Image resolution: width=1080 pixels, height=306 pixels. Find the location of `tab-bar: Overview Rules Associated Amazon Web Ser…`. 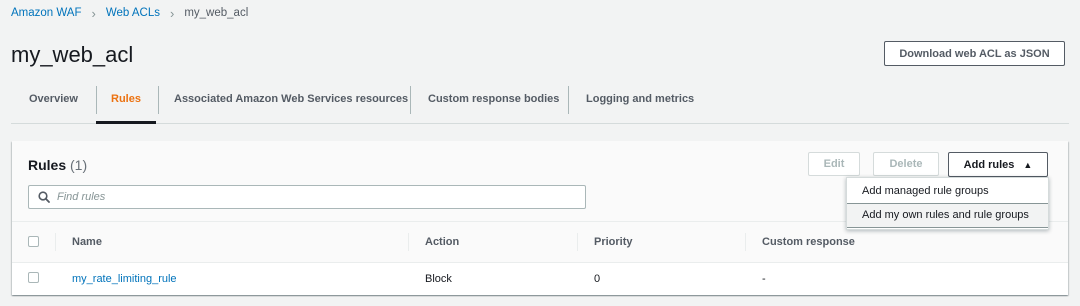

tab-bar: Overview Rules Associated Amazon Web Ser… is located at coordinates (540, 104).